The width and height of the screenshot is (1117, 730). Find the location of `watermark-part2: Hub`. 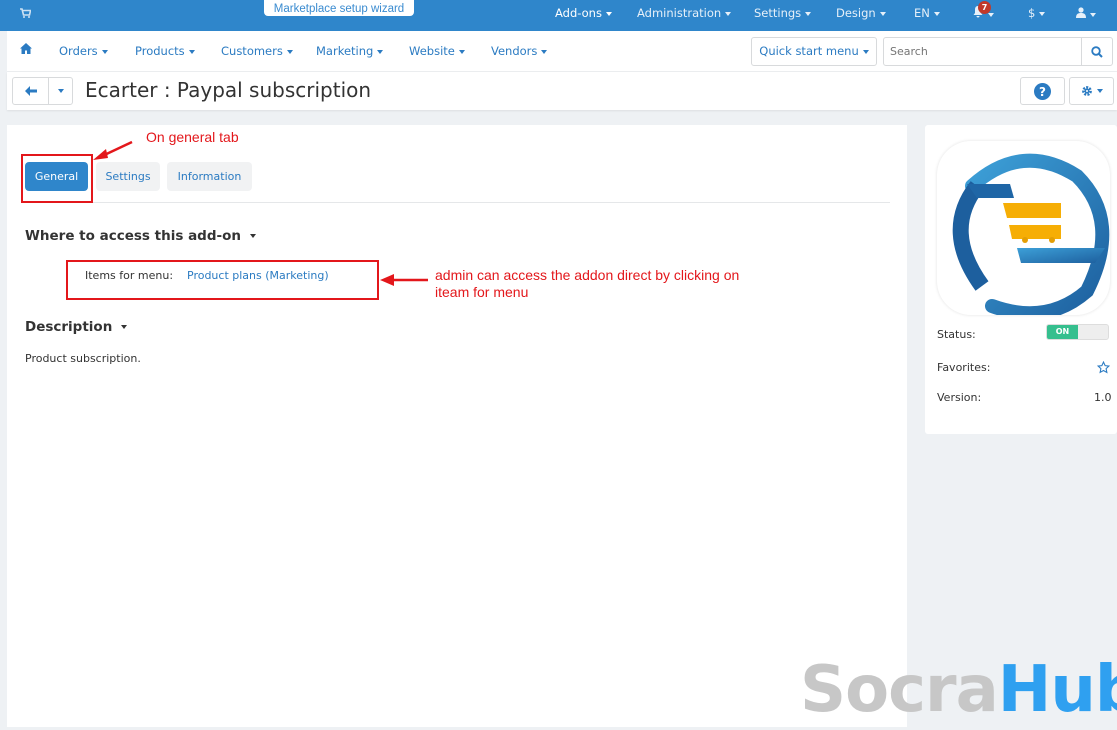

watermark-part2: Hub is located at coordinates (1057, 690).